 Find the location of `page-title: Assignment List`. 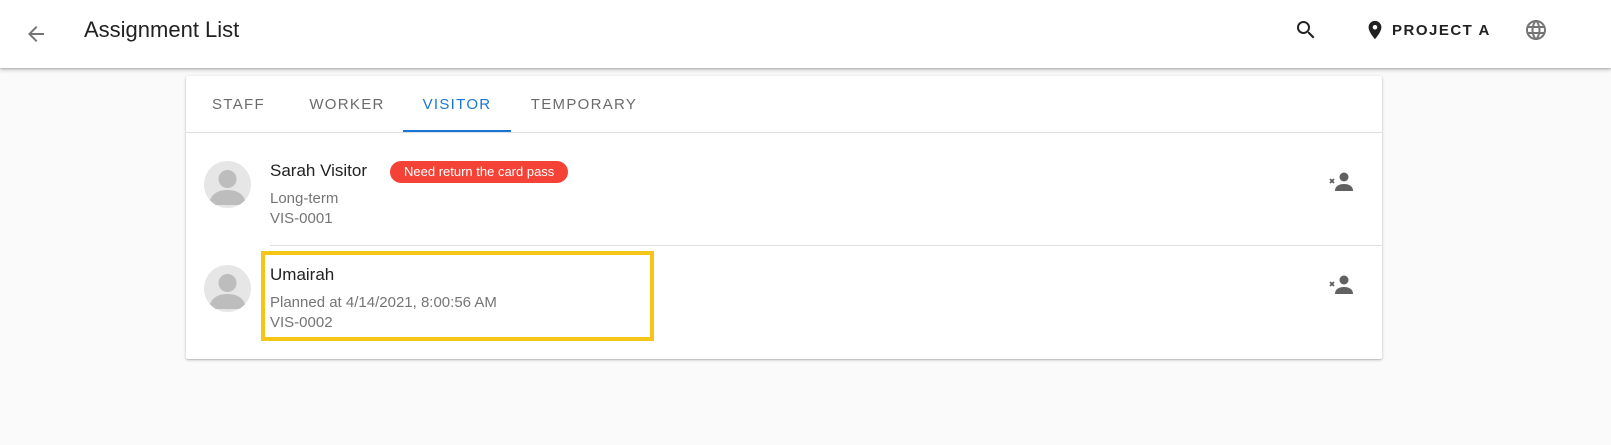

page-title: Assignment List is located at coordinates (162, 29).